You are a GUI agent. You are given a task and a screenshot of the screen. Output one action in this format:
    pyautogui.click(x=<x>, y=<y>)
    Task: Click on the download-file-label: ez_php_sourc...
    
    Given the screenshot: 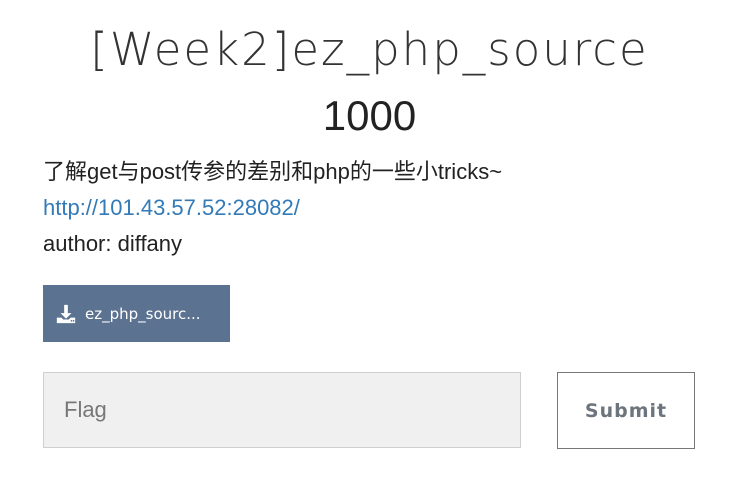 What is the action you would take?
    pyautogui.click(x=143, y=313)
    